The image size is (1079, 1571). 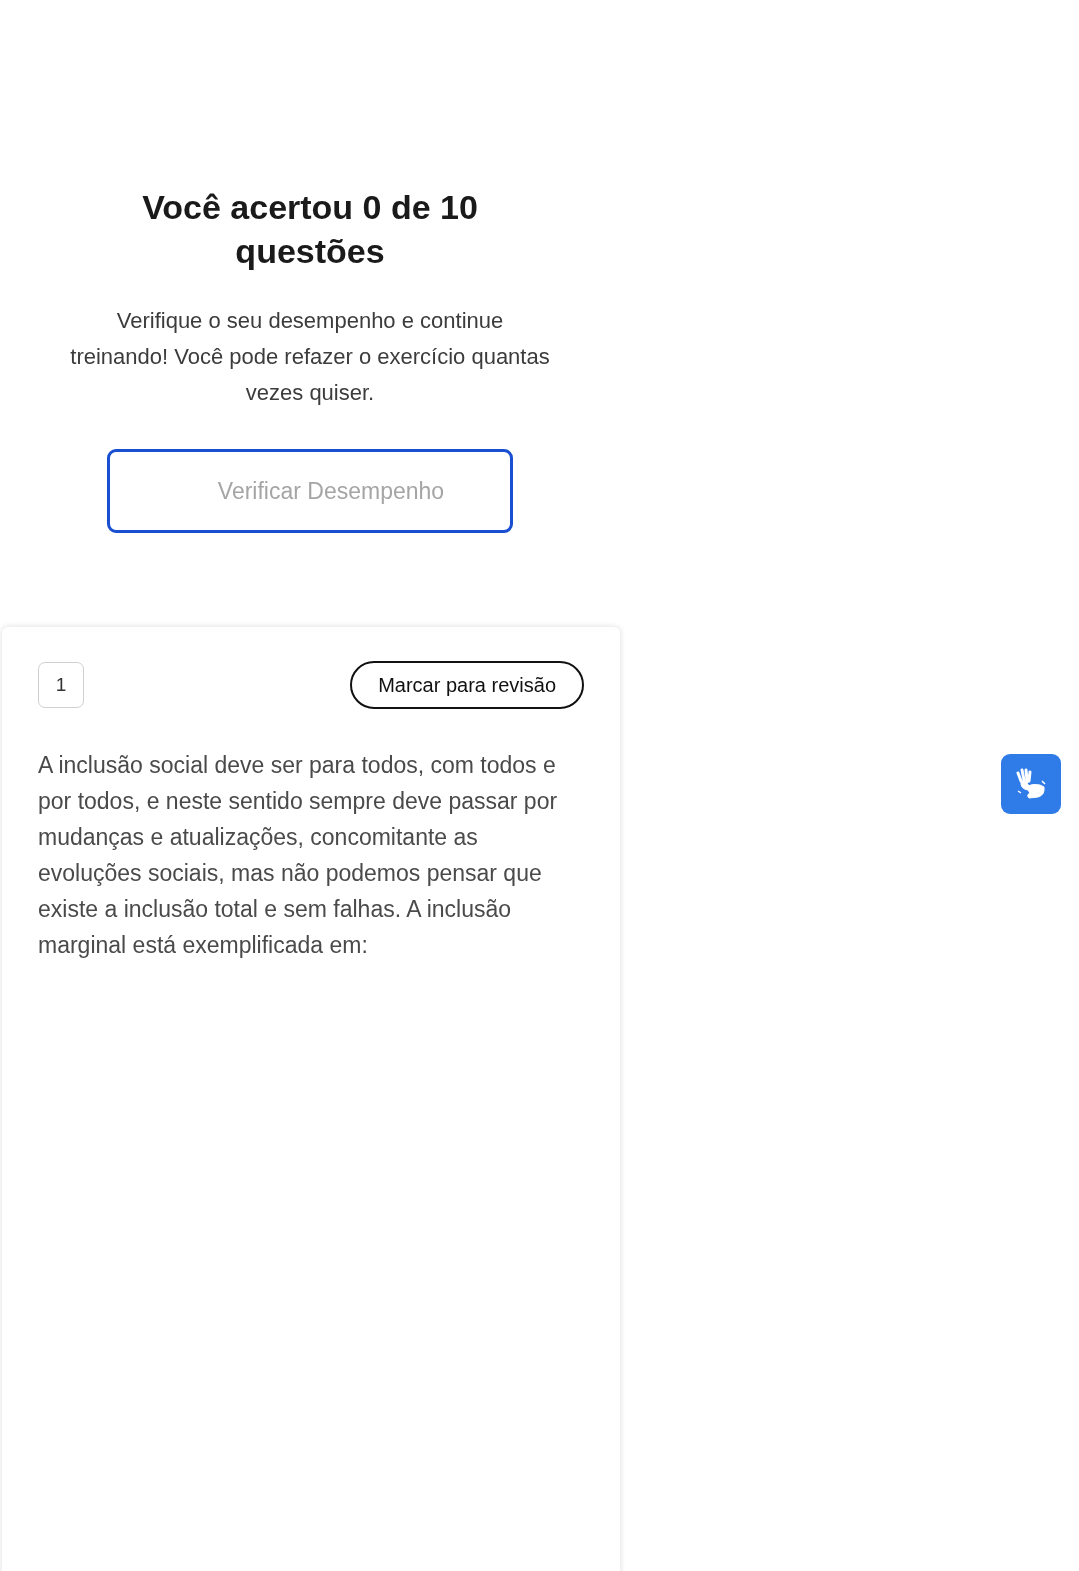 What do you see at coordinates (1031, 784) in the screenshot?
I see `sign-language-button` at bounding box center [1031, 784].